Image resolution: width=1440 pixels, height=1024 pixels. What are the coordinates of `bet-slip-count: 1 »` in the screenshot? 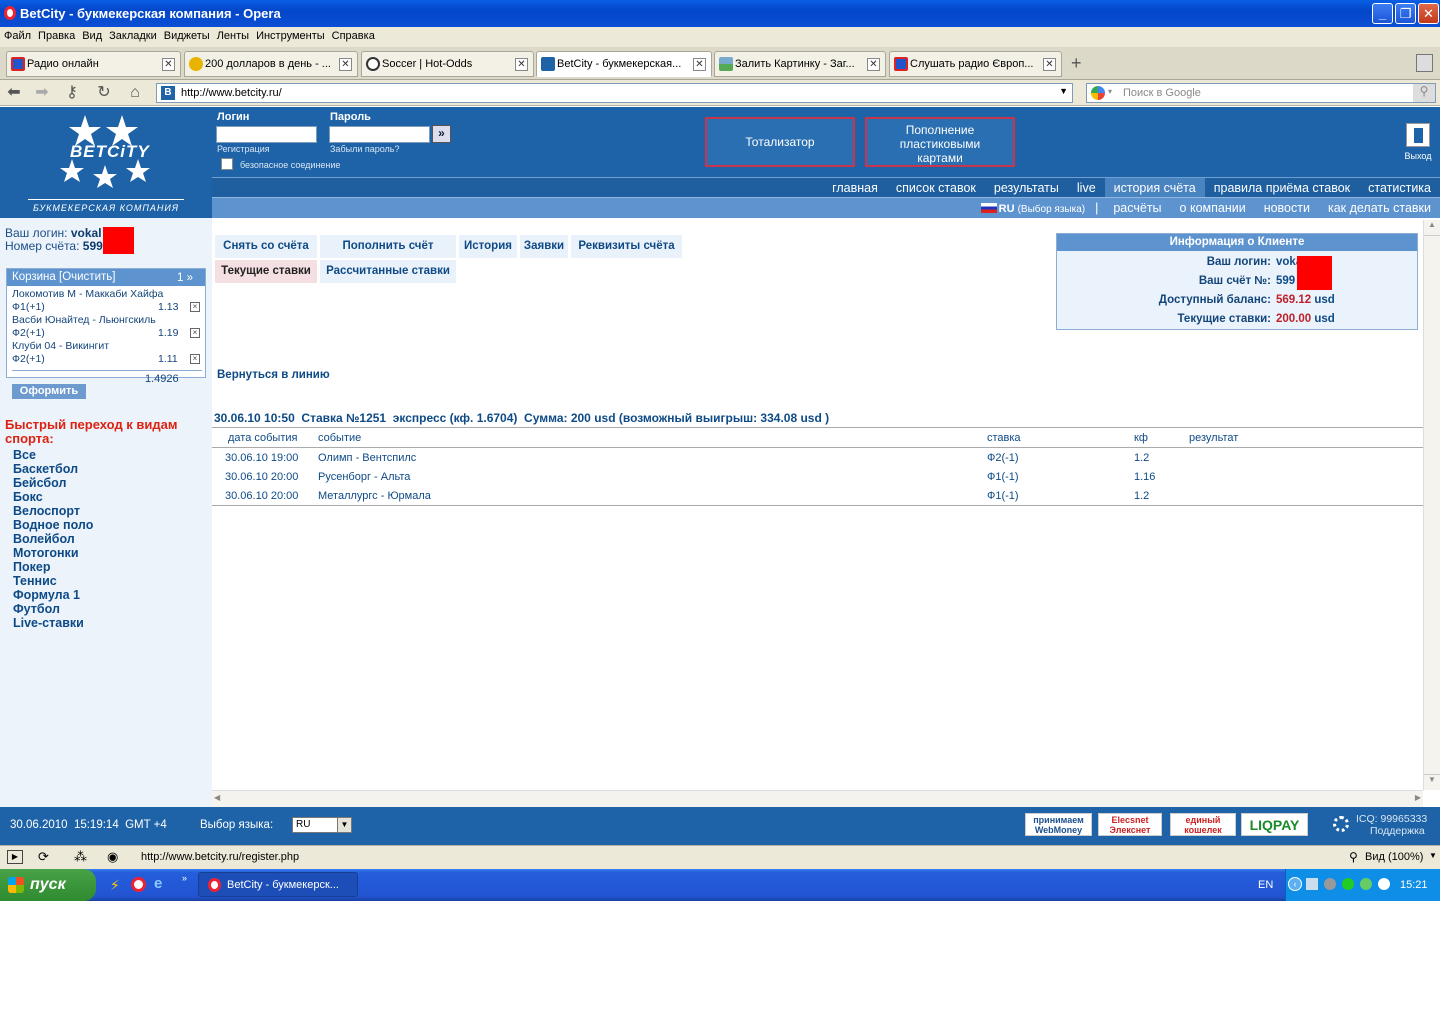 It's located at (185, 278).